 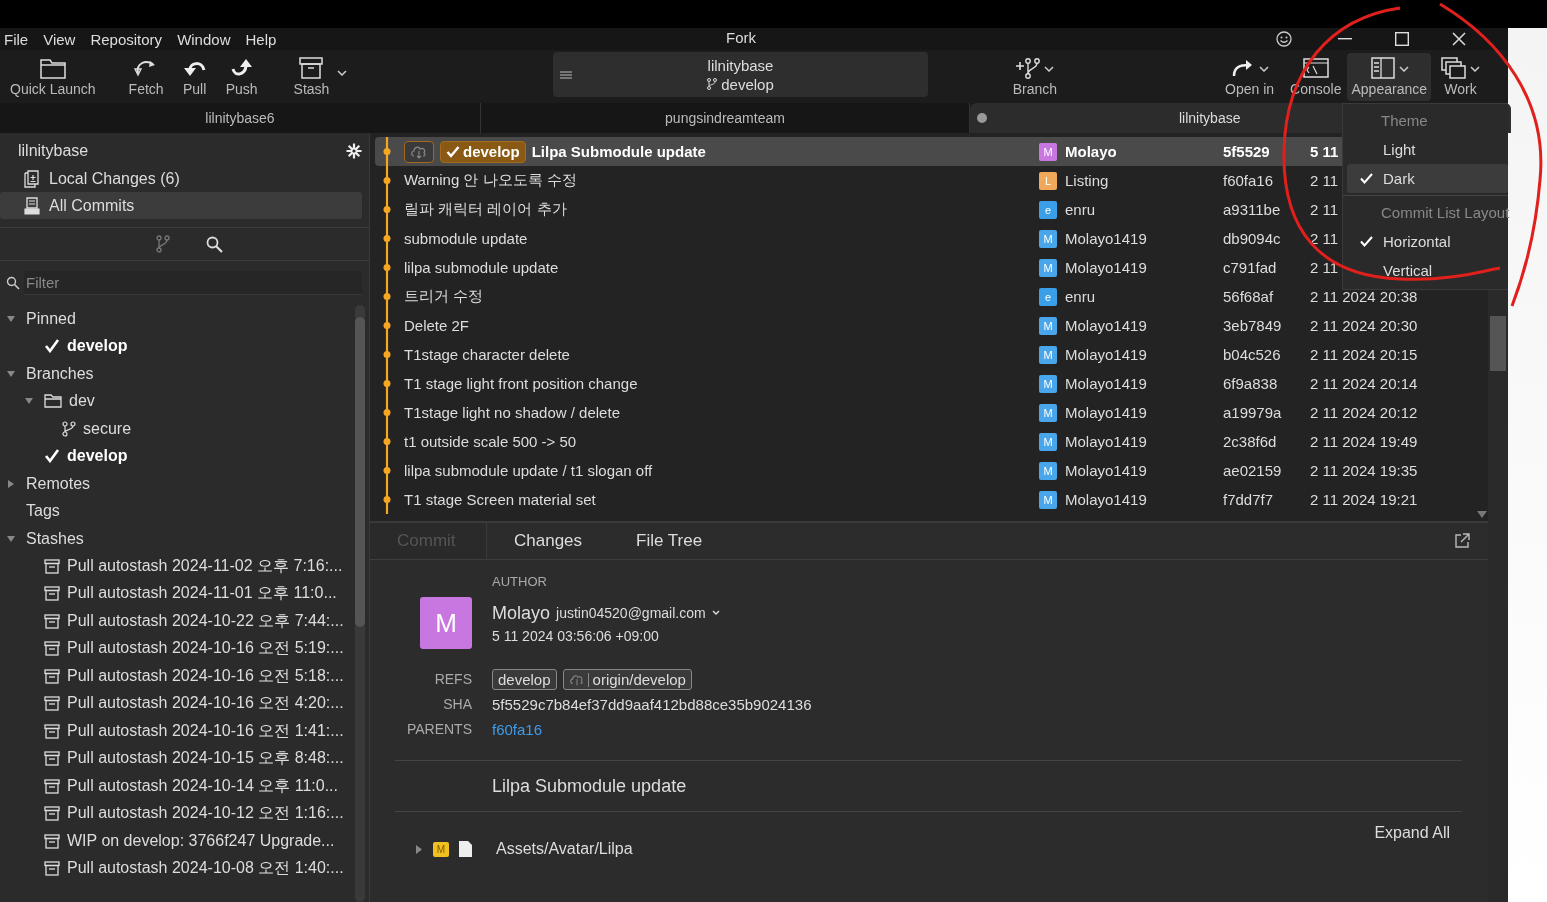 I want to click on commit-sha: b04c526, so click(x=1252, y=354).